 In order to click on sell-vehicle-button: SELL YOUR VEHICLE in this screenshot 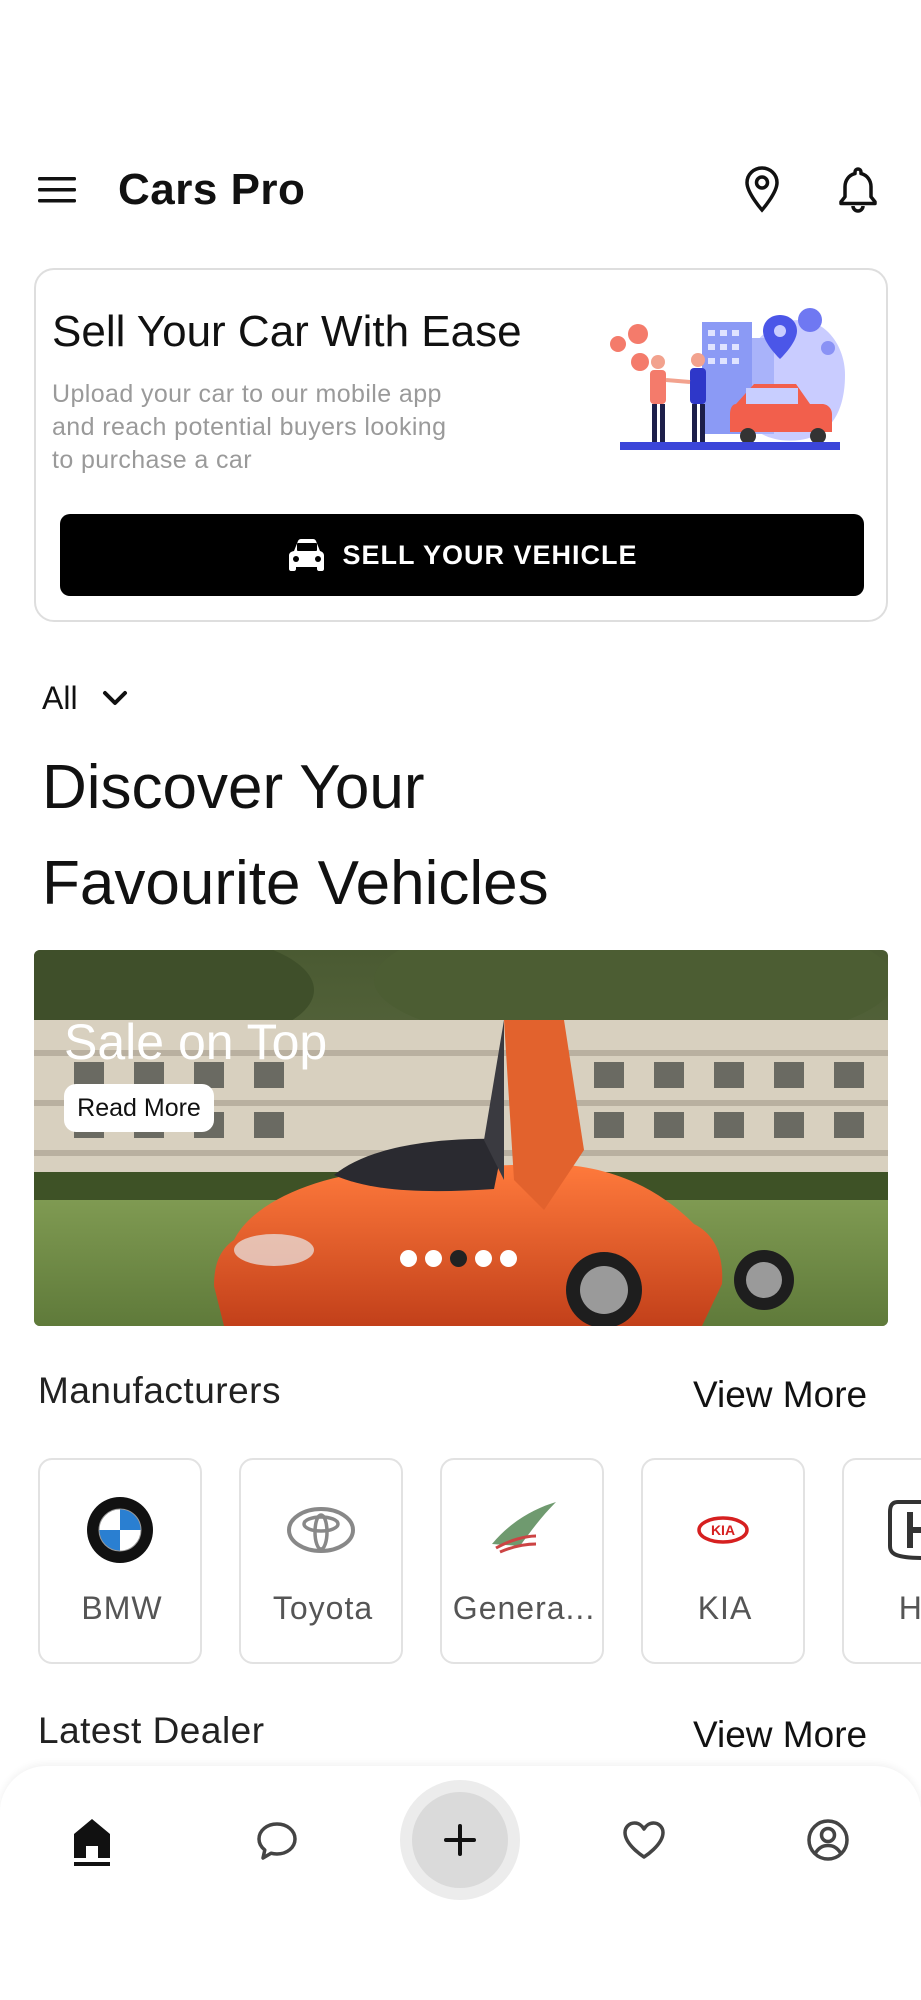, I will do `click(462, 555)`.